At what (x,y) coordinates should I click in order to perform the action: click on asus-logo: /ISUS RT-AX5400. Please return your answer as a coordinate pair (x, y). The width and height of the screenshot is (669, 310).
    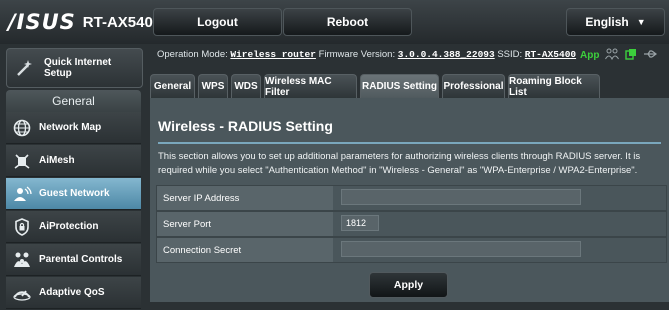
    Looking at the image, I should click on (85, 22).